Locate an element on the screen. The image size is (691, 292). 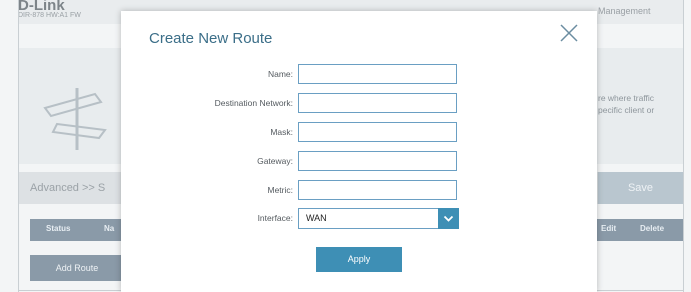
mask-field is located at coordinates (377, 132).